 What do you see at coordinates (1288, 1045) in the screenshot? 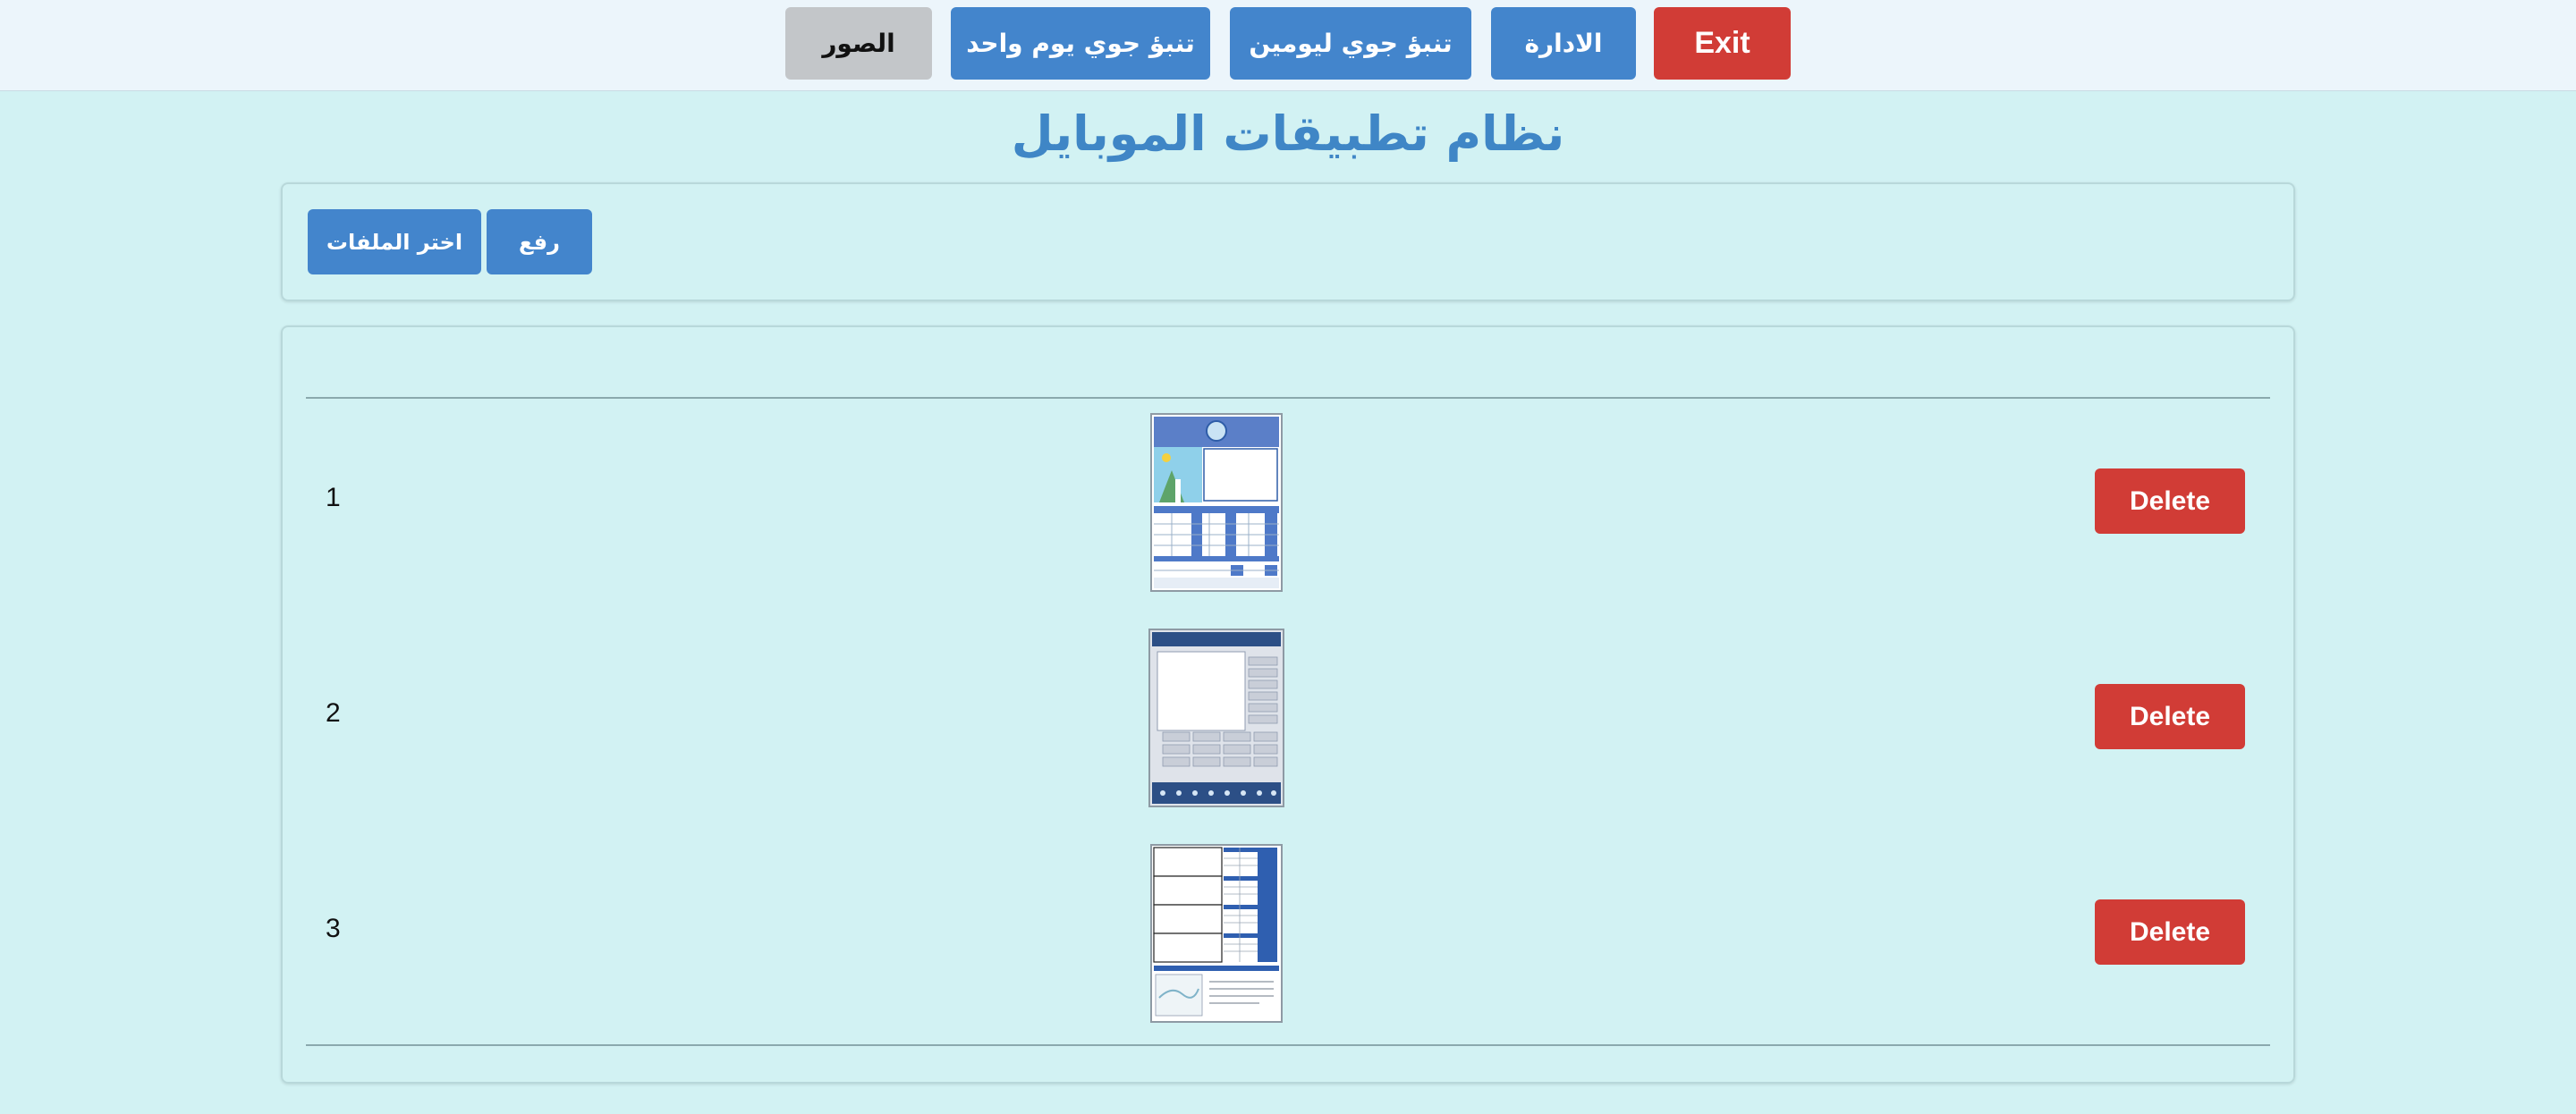
I see `table-bottom-divider` at bounding box center [1288, 1045].